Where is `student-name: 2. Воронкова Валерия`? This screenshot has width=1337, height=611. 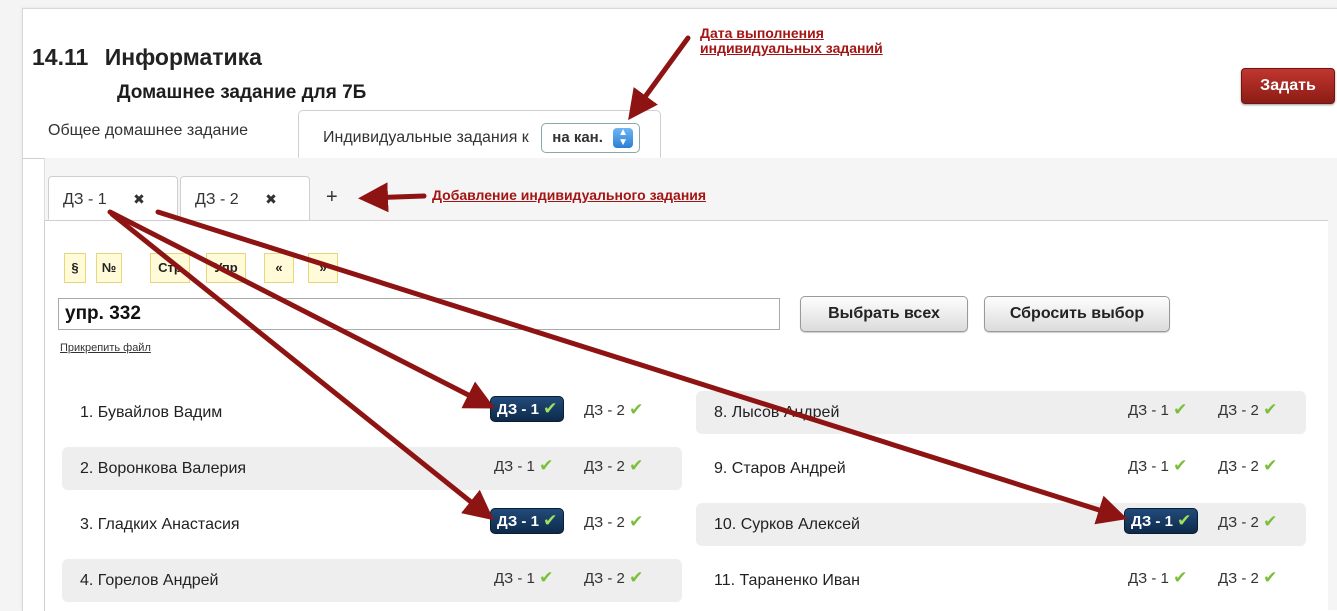 student-name: 2. Воронкова Валерия is located at coordinates (163, 468).